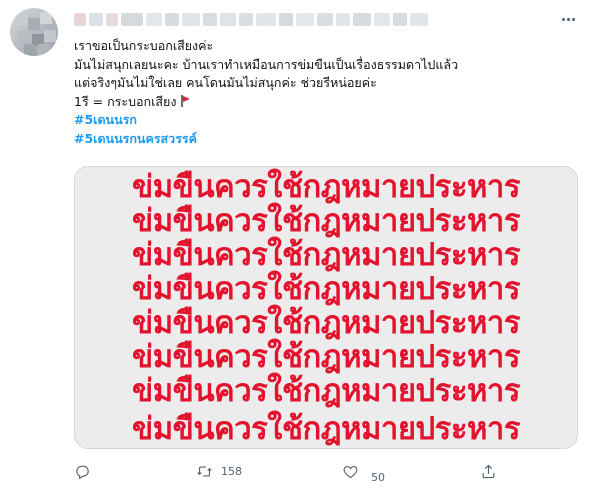 The height and width of the screenshot is (489, 592). Describe the element at coordinates (378, 477) in the screenshot. I see `like-count: 50` at that location.